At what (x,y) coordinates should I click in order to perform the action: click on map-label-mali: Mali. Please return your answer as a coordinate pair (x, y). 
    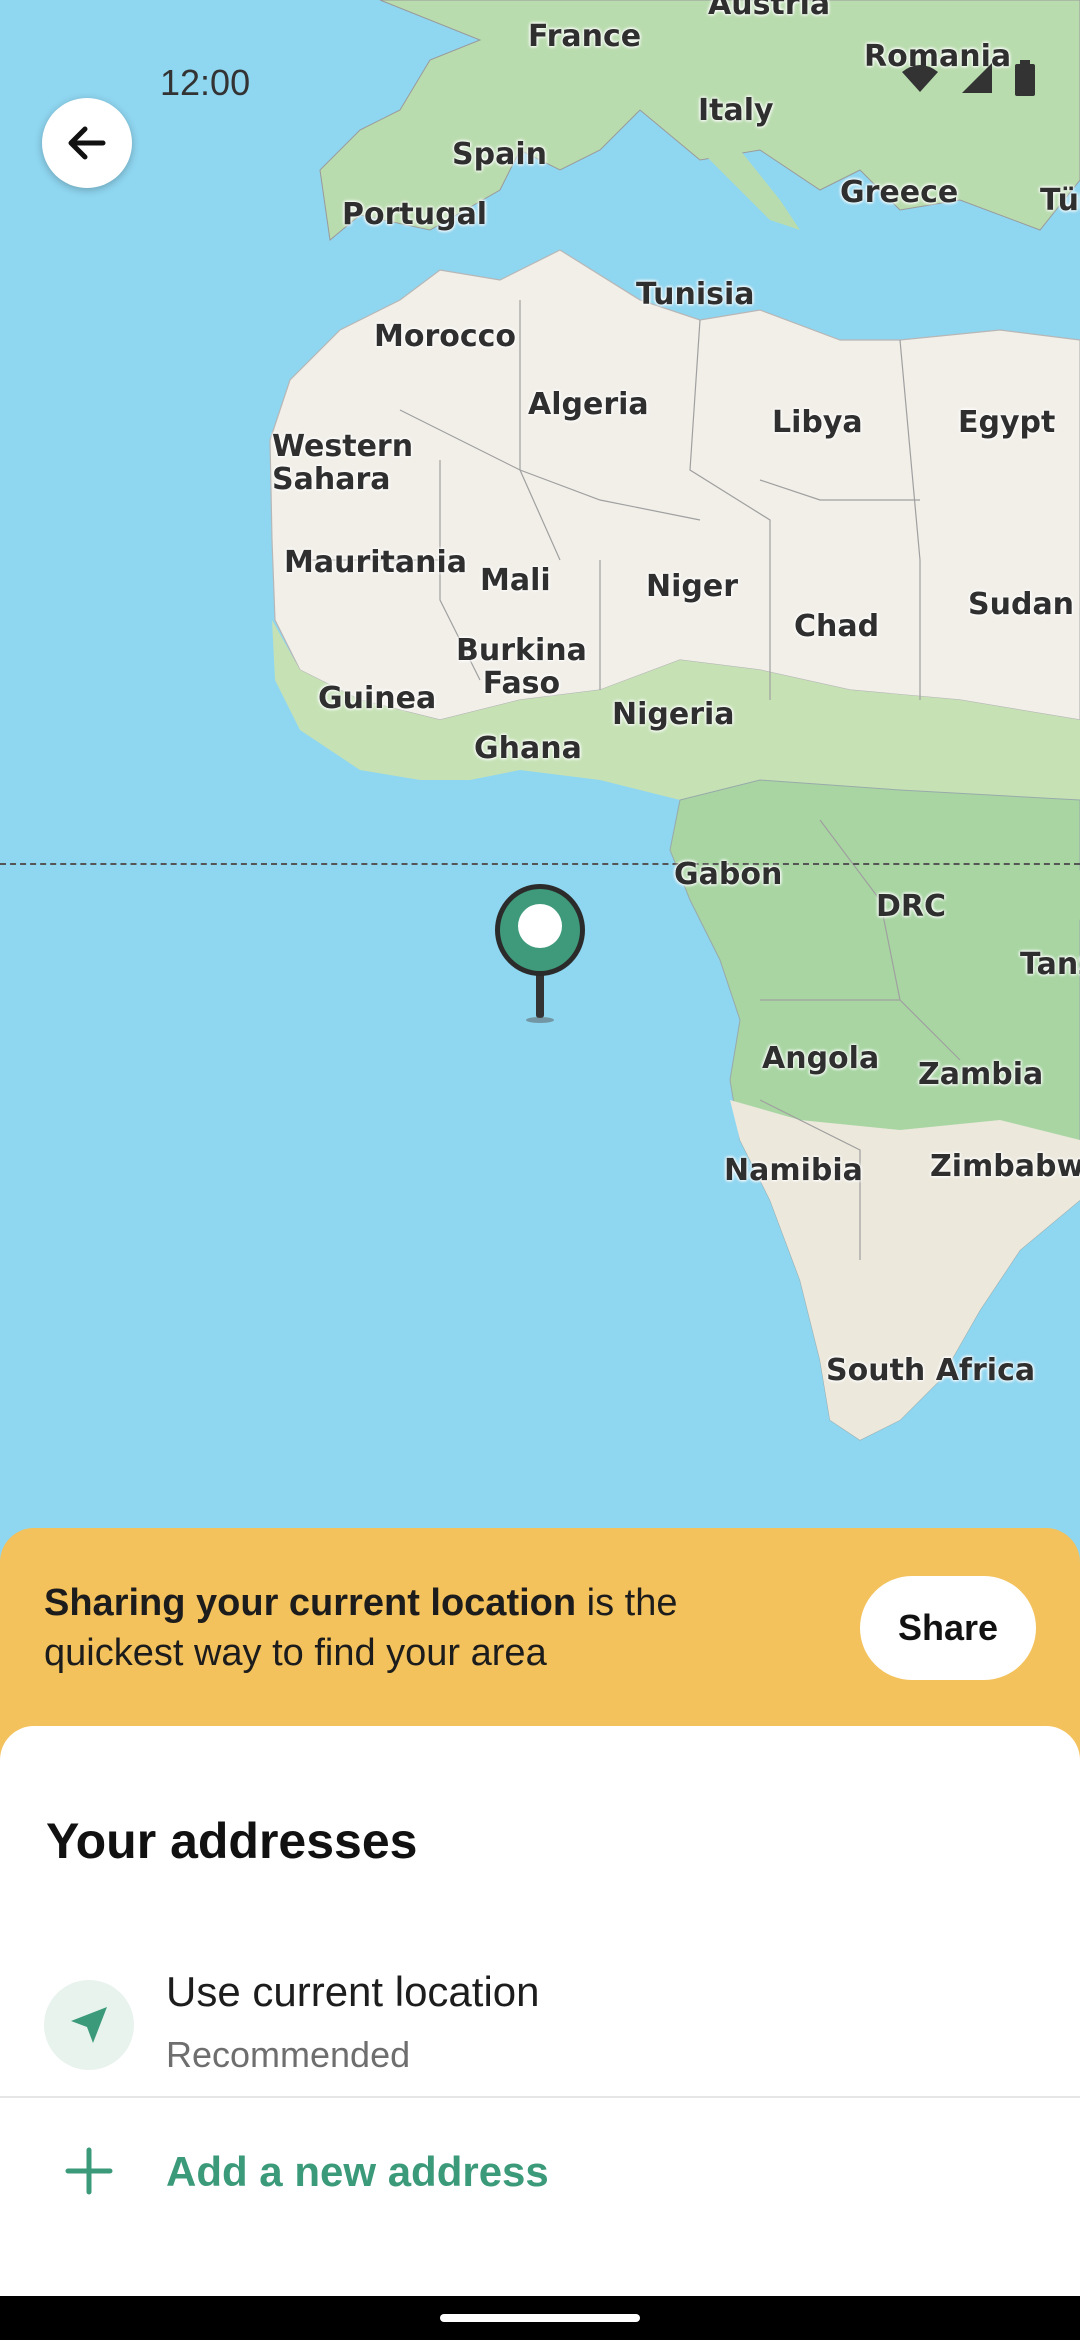
    Looking at the image, I should click on (515, 580).